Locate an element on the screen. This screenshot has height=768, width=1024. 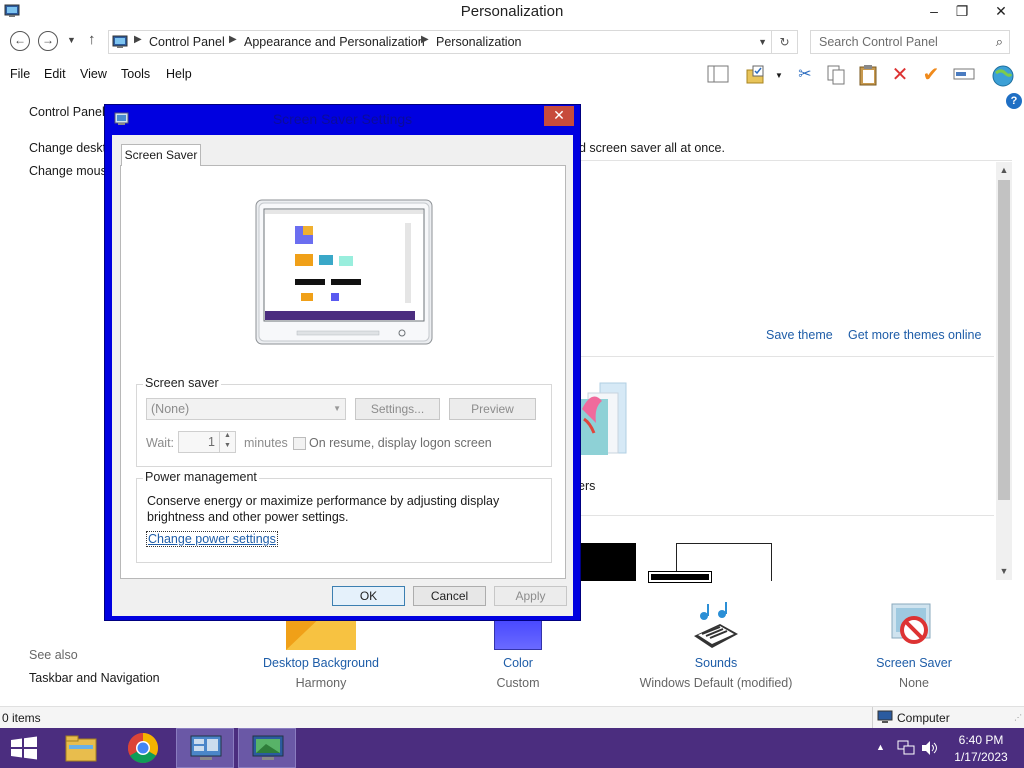
status-bar: 0 items Computer ⋰ is located at coordinates (512, 717).